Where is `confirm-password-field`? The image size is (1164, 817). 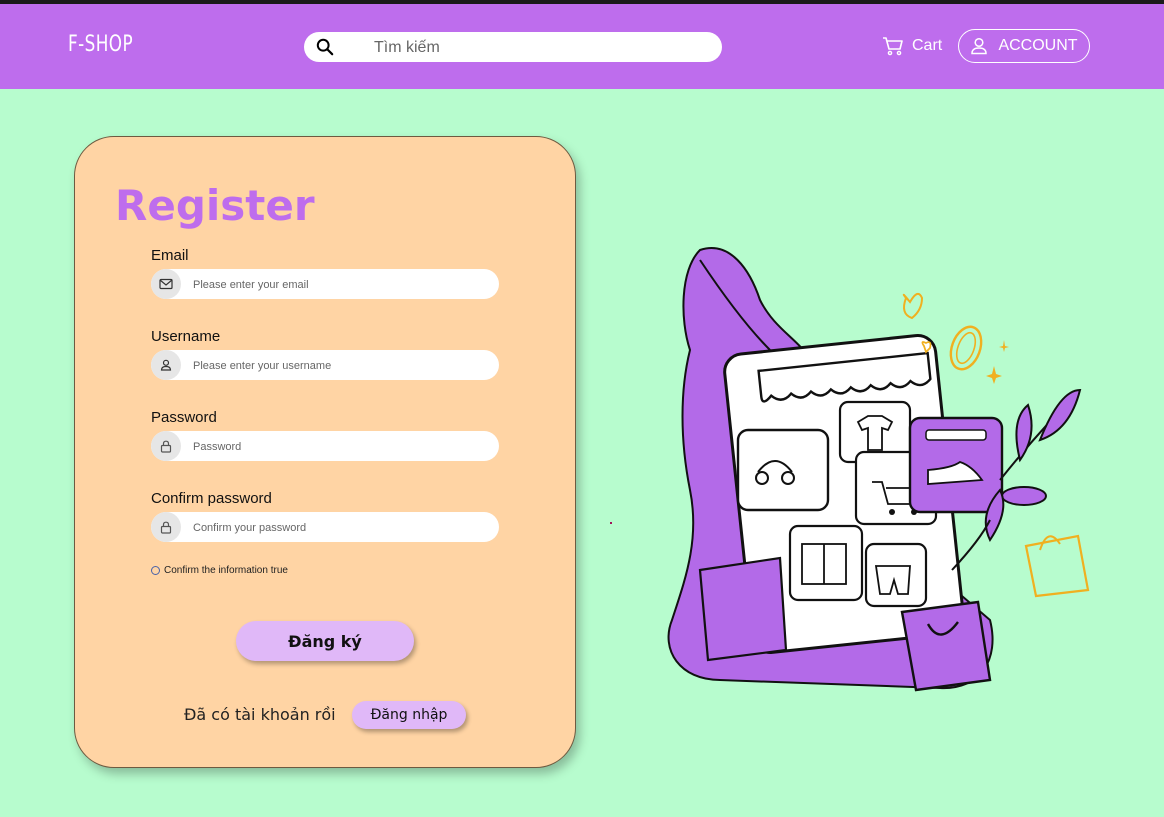 confirm-password-field is located at coordinates (325, 527).